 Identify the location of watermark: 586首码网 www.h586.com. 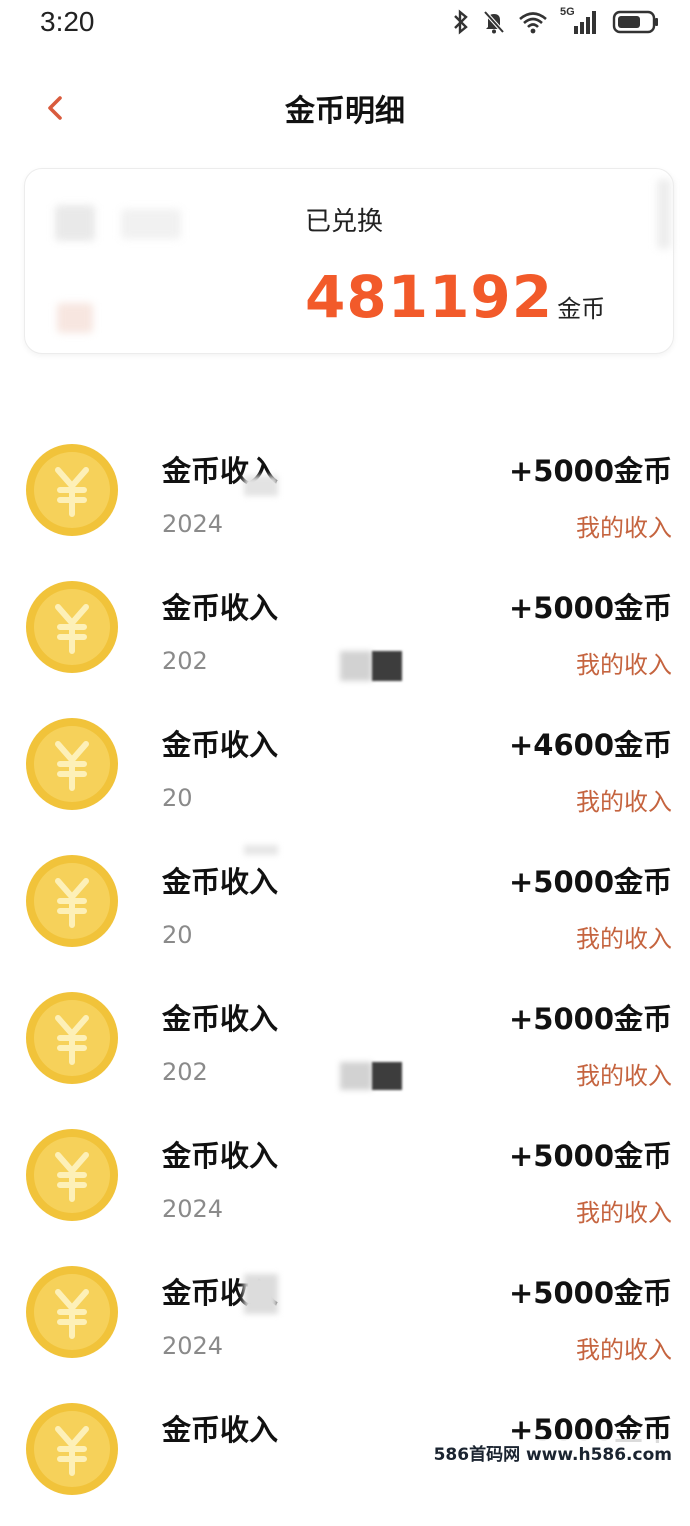
(552, 1452).